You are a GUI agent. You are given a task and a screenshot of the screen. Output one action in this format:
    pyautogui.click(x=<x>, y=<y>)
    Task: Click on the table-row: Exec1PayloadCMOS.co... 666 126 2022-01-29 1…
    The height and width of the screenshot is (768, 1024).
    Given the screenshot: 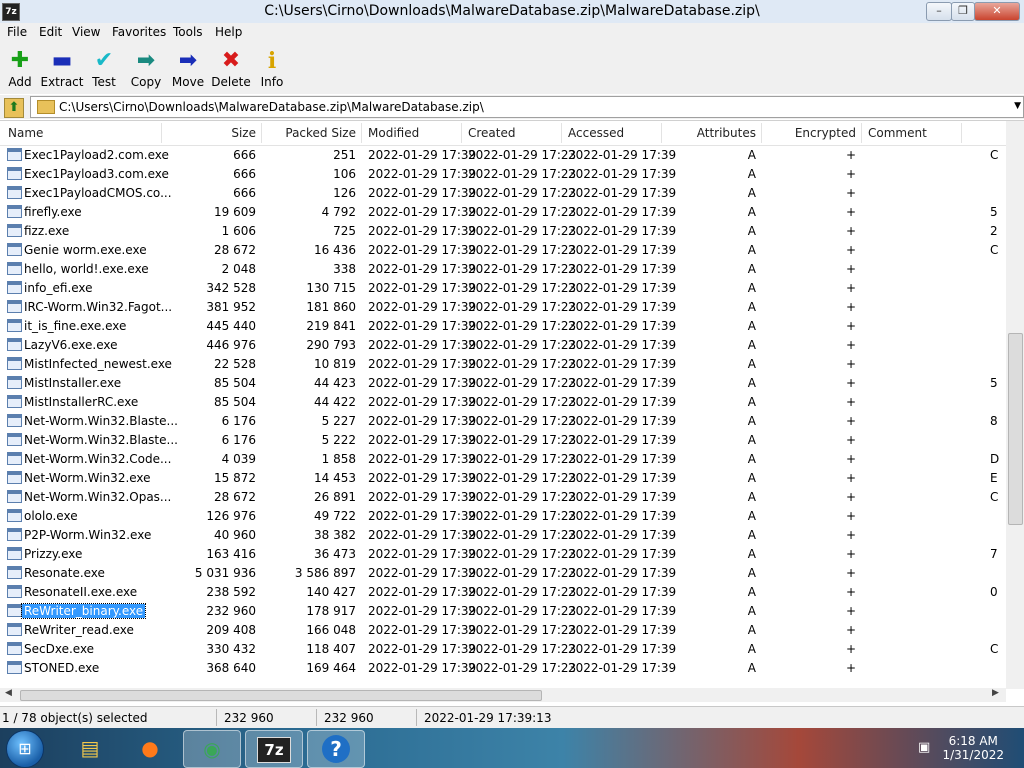 What is the action you would take?
    pyautogui.click(x=503, y=192)
    